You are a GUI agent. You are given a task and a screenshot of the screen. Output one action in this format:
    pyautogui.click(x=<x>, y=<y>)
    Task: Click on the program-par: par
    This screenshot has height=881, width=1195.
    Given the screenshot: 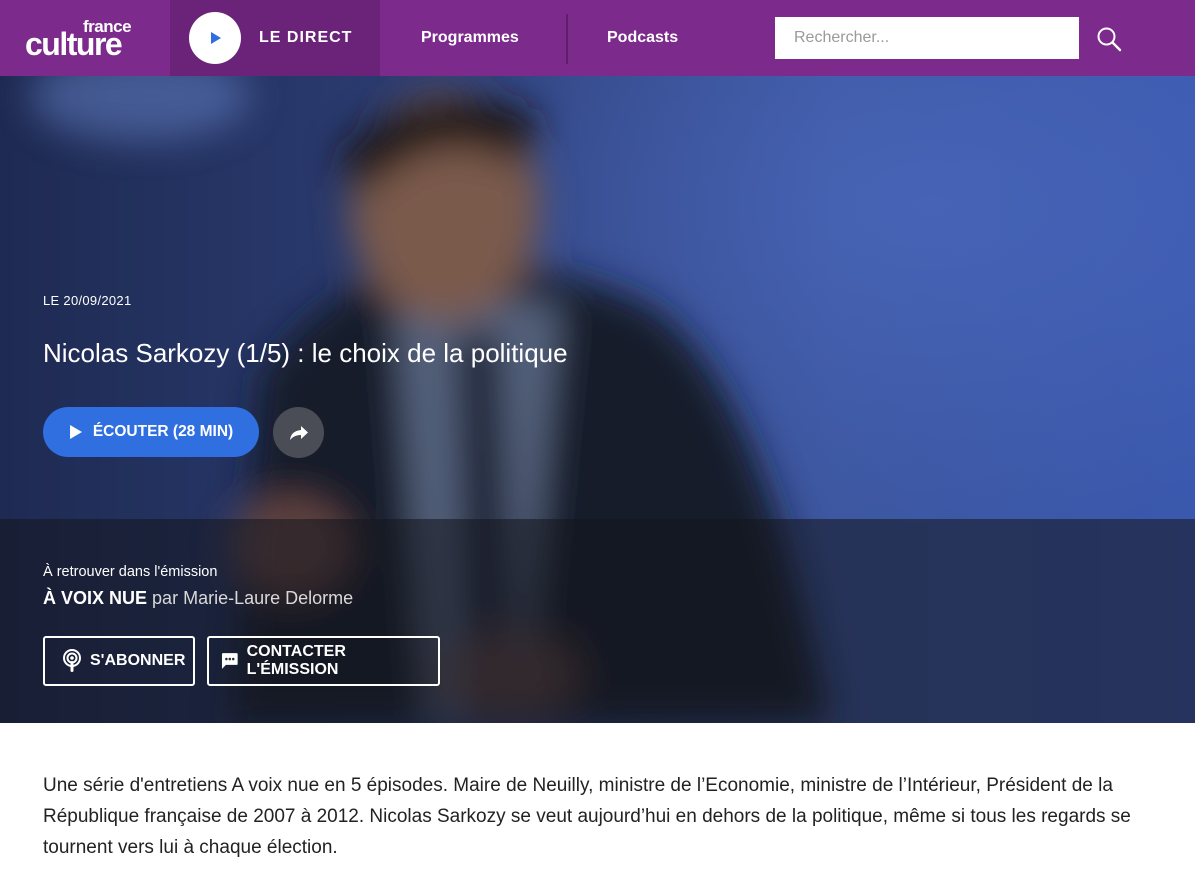 What is the action you would take?
    pyautogui.click(x=165, y=598)
    